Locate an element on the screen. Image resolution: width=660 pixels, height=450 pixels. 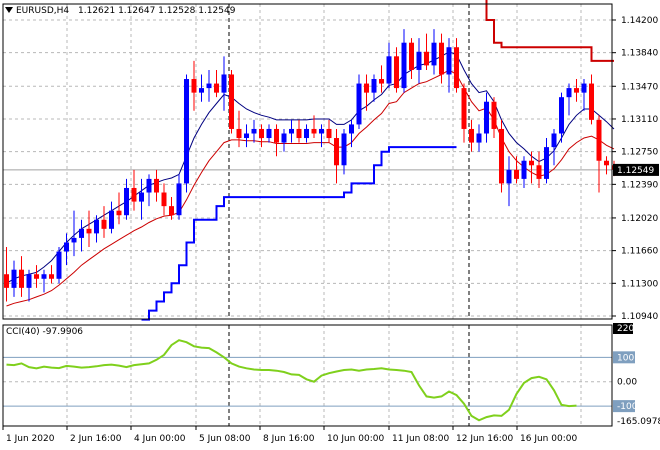
time-tick-label: 1 Jun 2020 is located at coordinates (30, 439).